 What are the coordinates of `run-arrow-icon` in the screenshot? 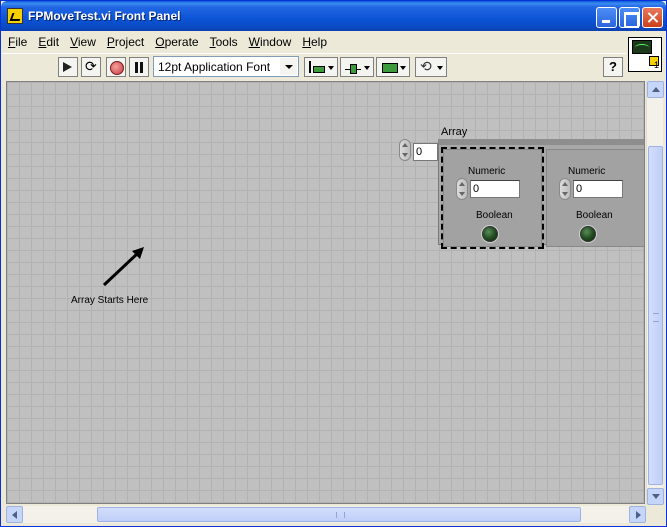 It's located at (68, 67).